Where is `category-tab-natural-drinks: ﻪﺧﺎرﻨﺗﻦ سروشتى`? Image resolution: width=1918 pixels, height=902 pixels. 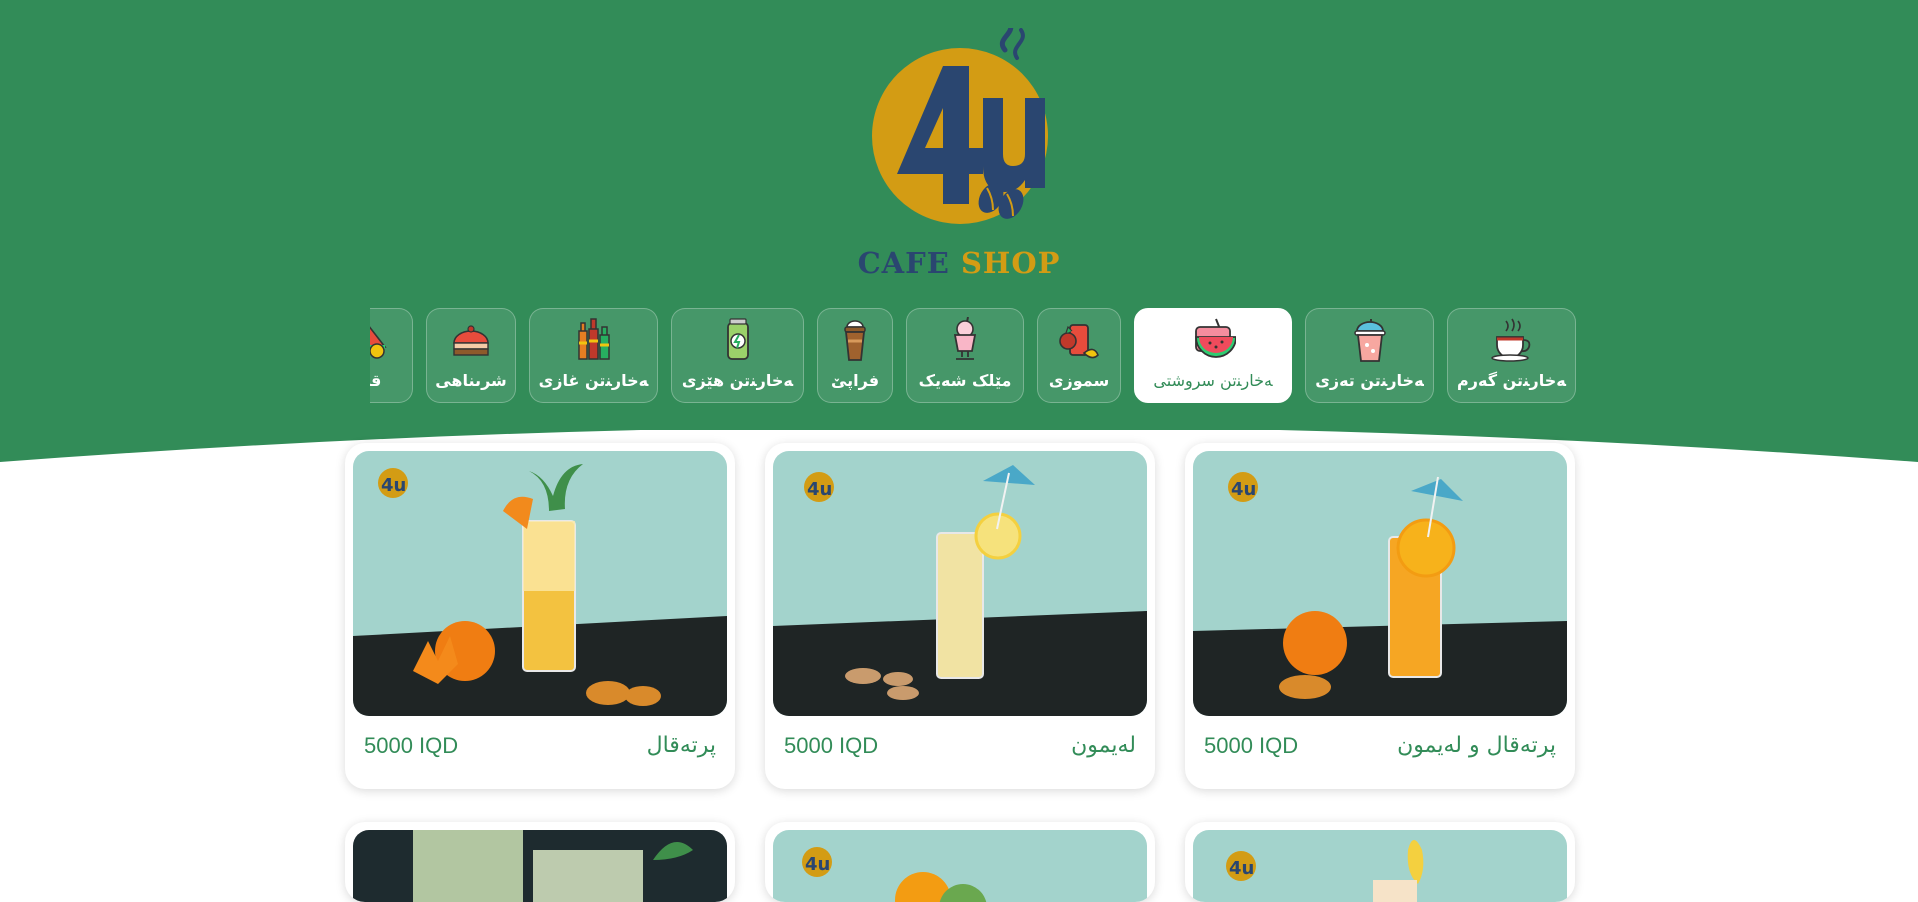 category-tab-natural-drinks: ﻪﺧﺎرﻨﺗﻦ سروشتى is located at coordinates (1213, 355).